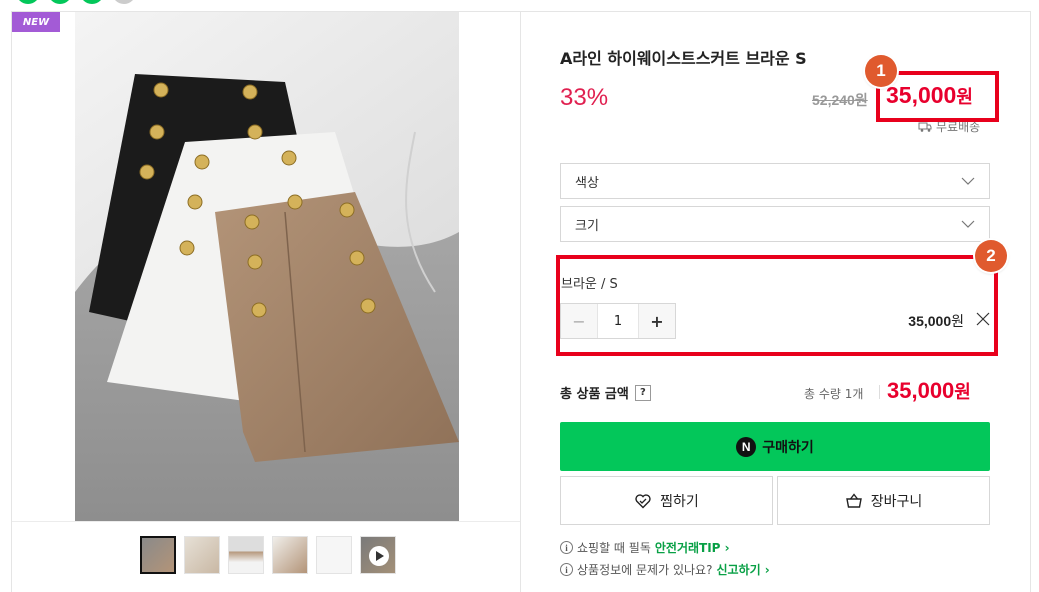 This screenshot has height=592, width=1039. I want to click on new-badge: NEW, so click(36, 22).